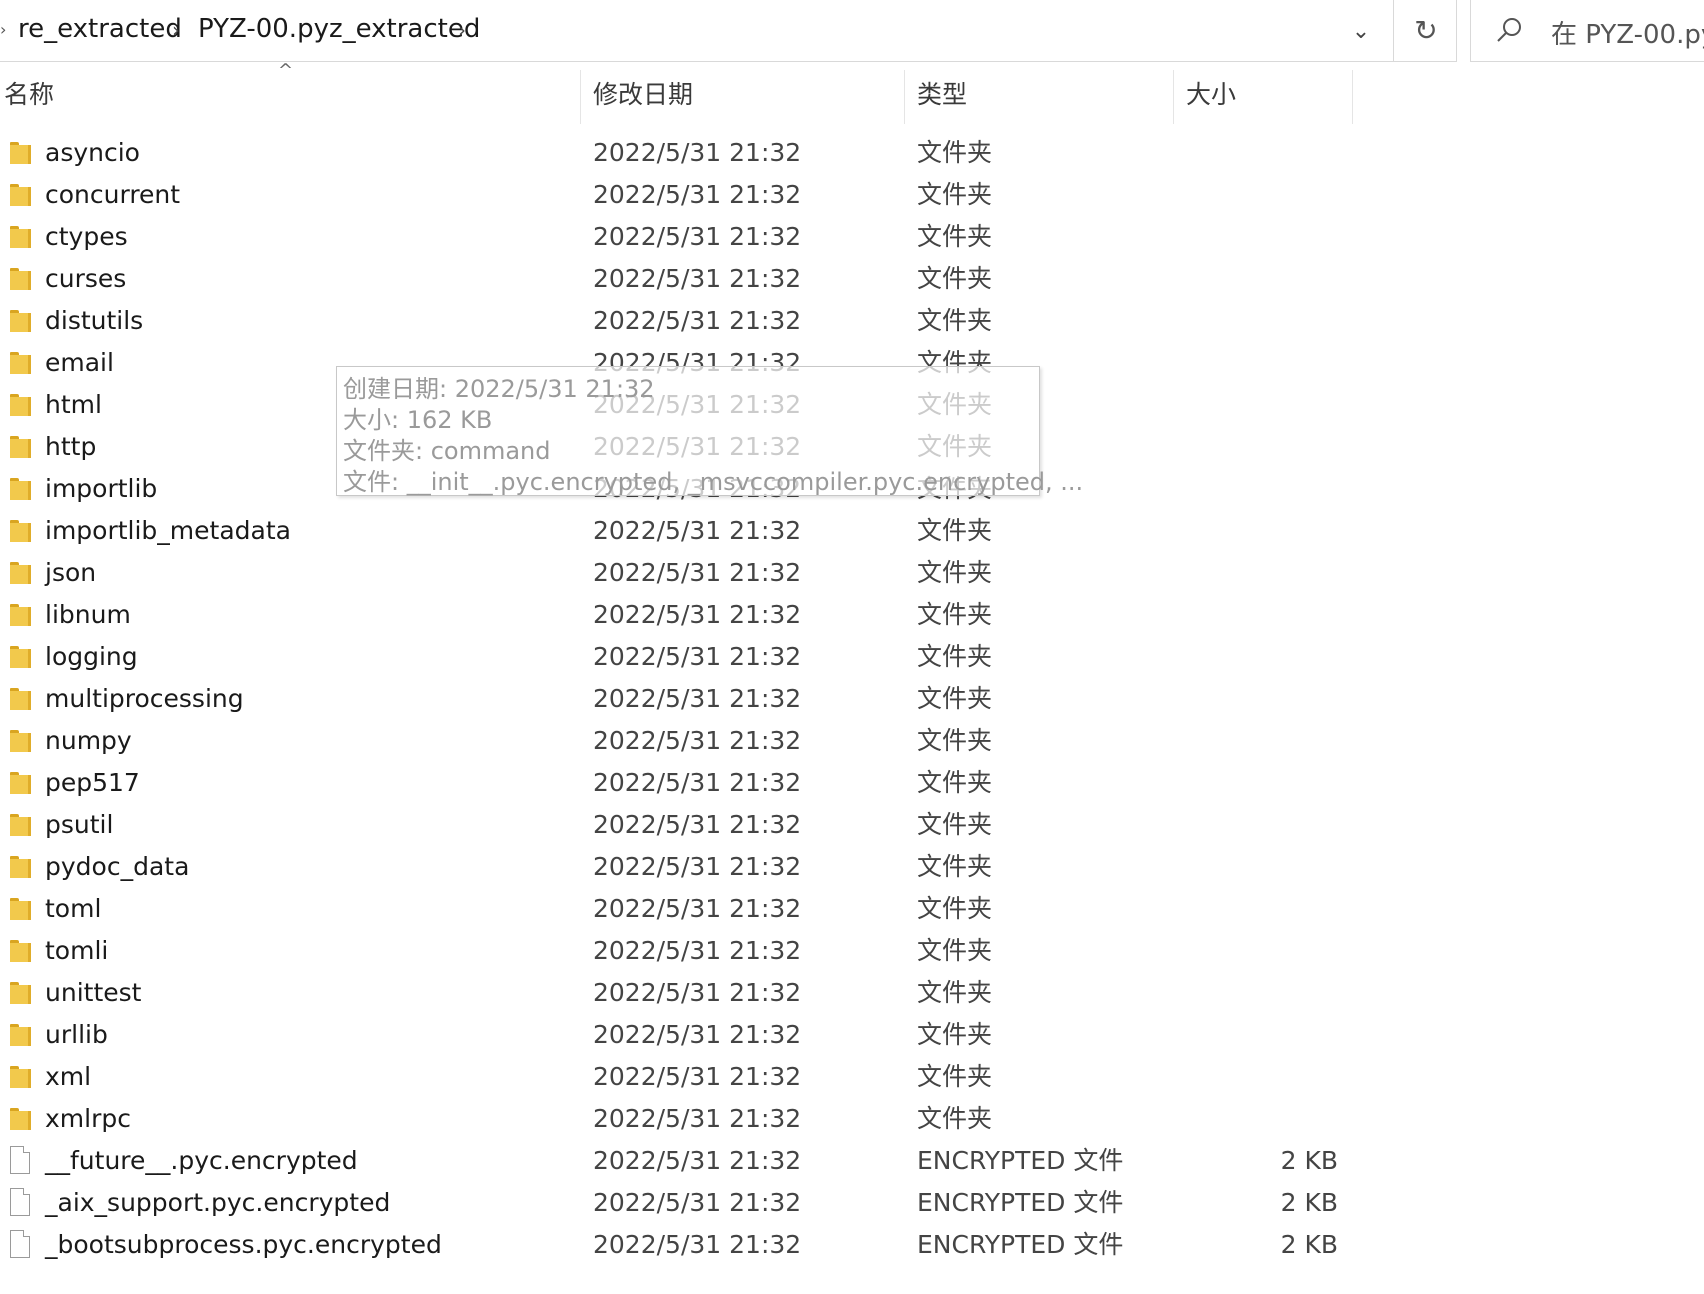 This screenshot has height=1294, width=1704. Describe the element at coordinates (499, 389) in the screenshot. I see `tooltip-created-date: 创建日期: 2022/5/31 21:32` at that location.